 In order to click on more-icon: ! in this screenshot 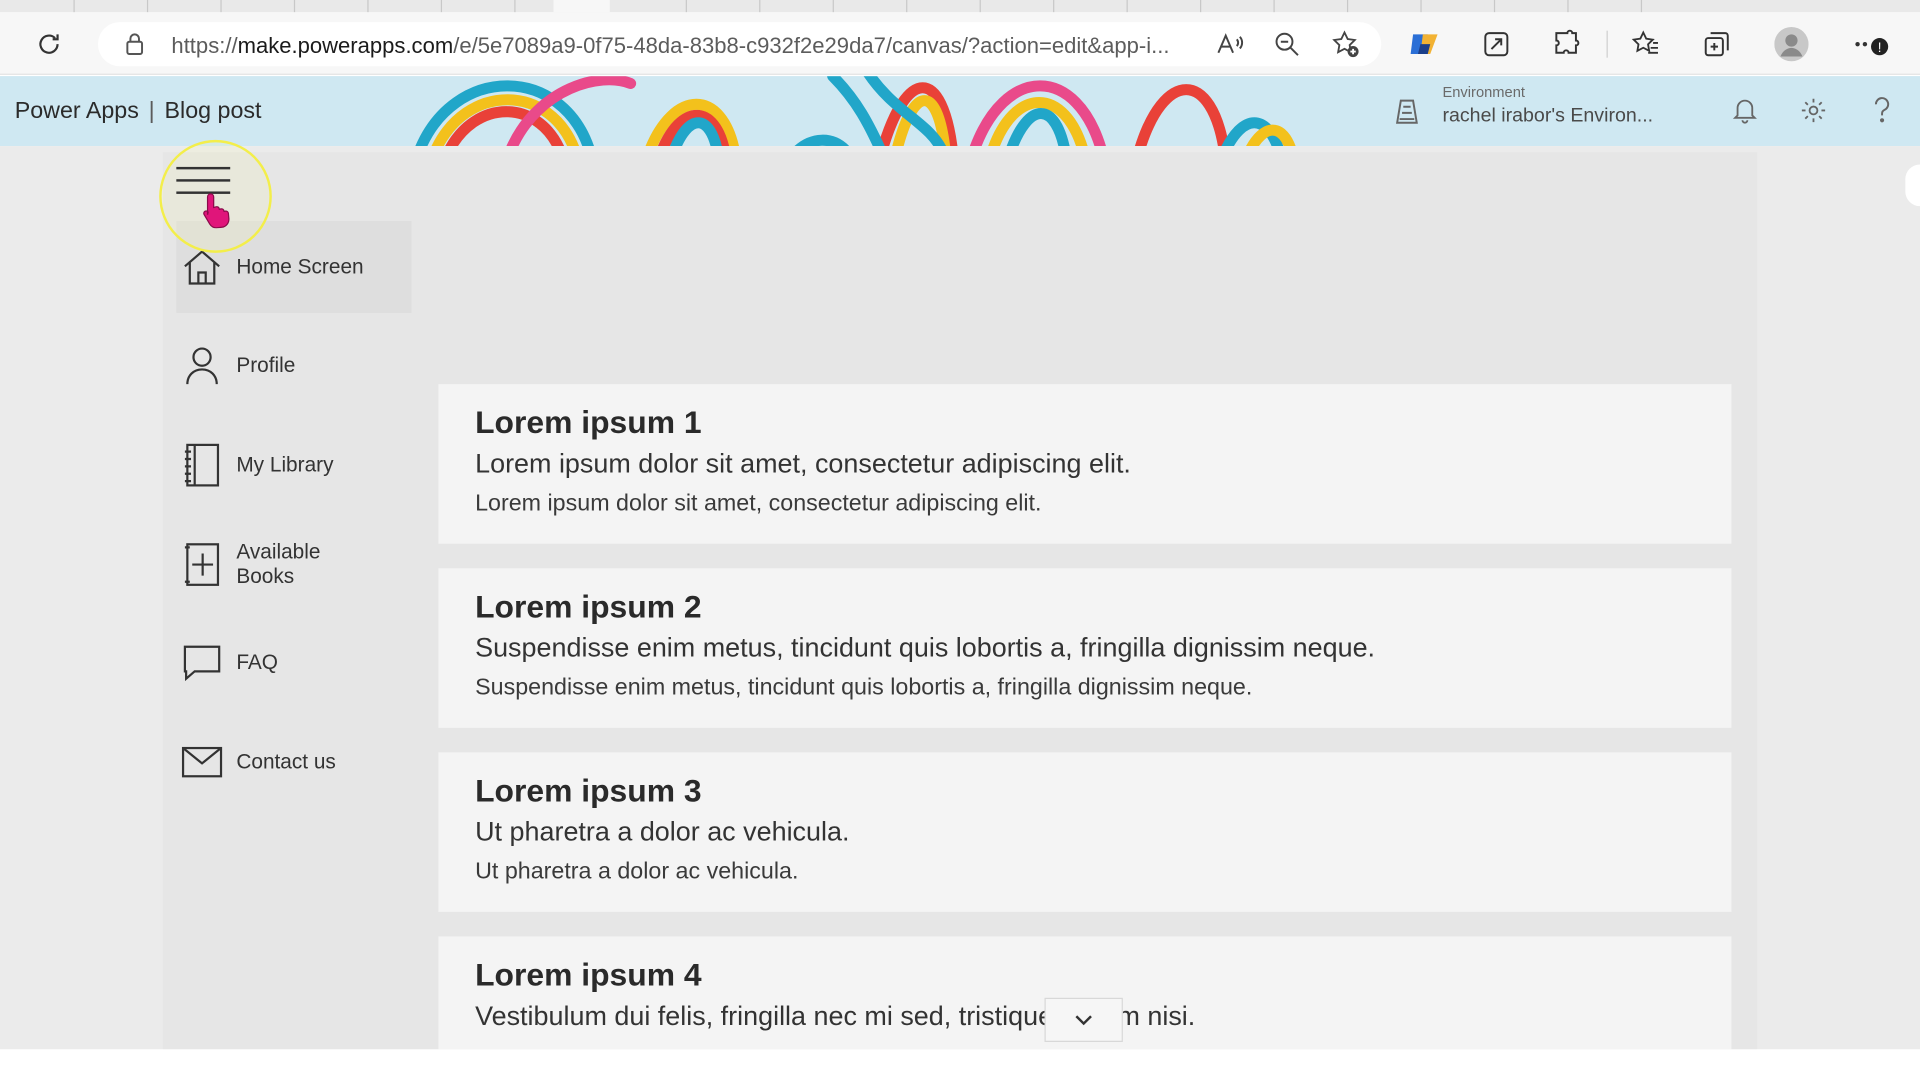, I will do `click(1871, 43)`.